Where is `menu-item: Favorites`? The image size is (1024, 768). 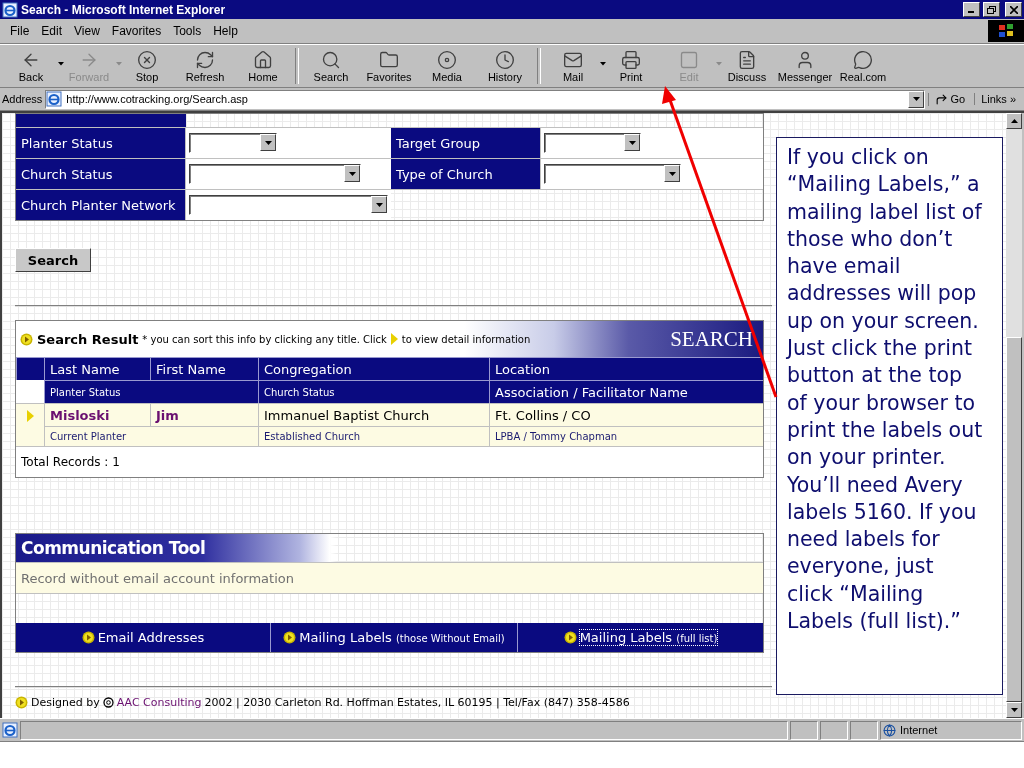 menu-item: Favorites is located at coordinates (136, 31).